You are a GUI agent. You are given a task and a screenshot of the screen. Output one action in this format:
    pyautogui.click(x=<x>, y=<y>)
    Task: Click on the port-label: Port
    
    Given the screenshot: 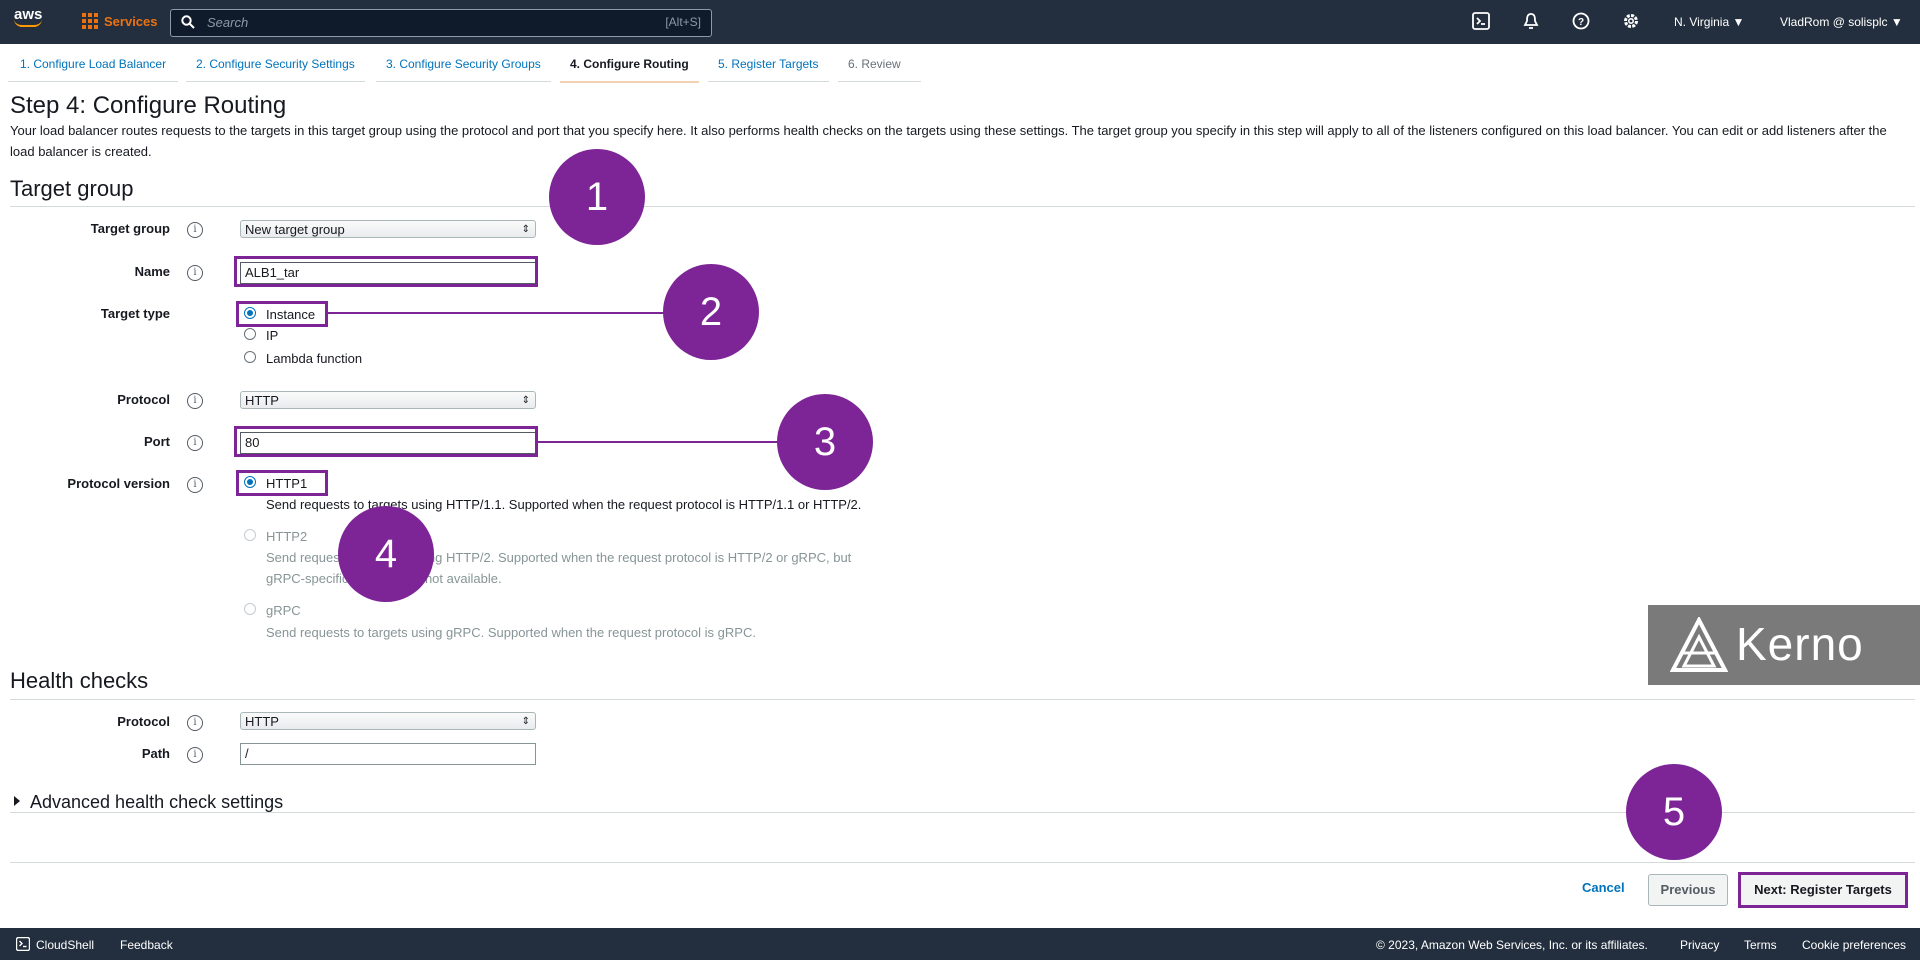 What is the action you would take?
    pyautogui.click(x=157, y=441)
    